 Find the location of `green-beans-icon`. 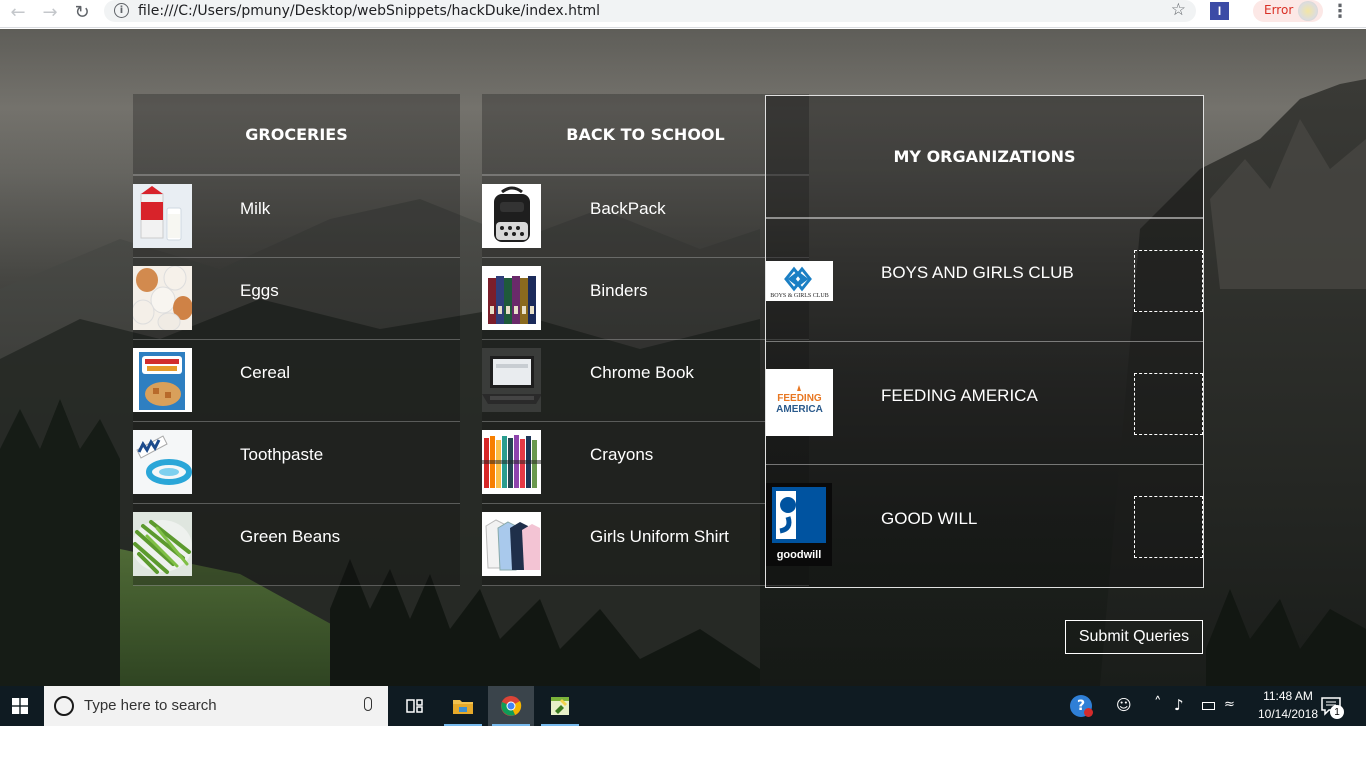

green-beans-icon is located at coordinates (162, 544).